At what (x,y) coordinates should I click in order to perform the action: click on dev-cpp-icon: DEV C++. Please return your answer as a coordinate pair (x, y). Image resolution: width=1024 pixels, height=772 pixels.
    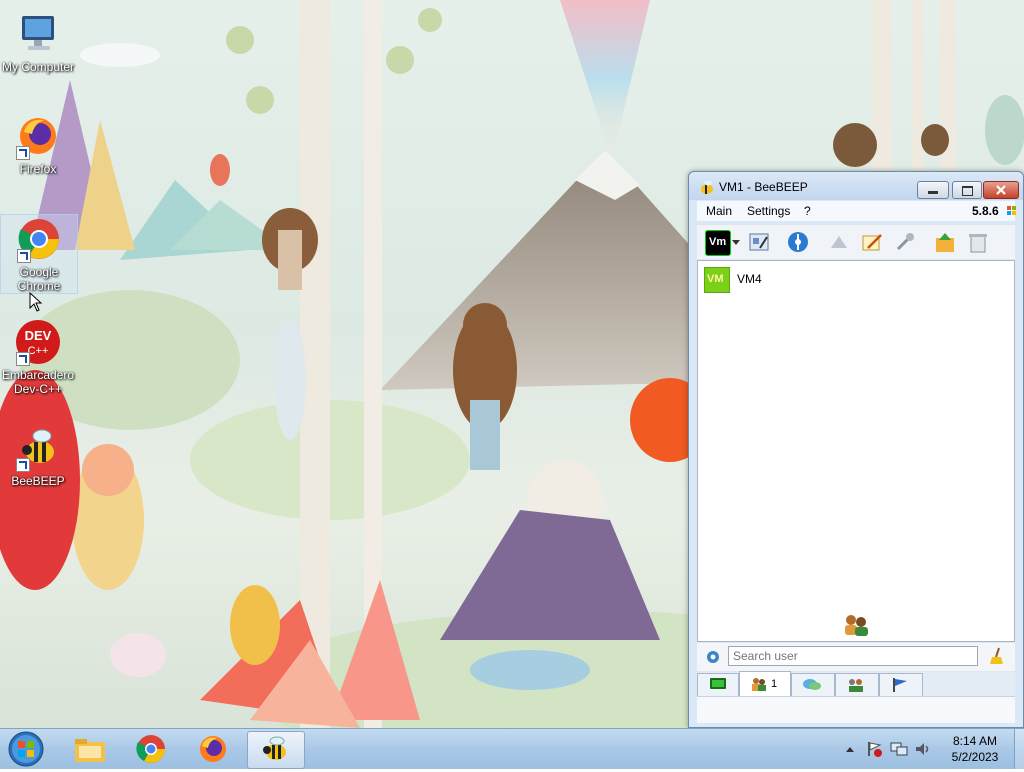
    Looking at the image, I should click on (38, 342).